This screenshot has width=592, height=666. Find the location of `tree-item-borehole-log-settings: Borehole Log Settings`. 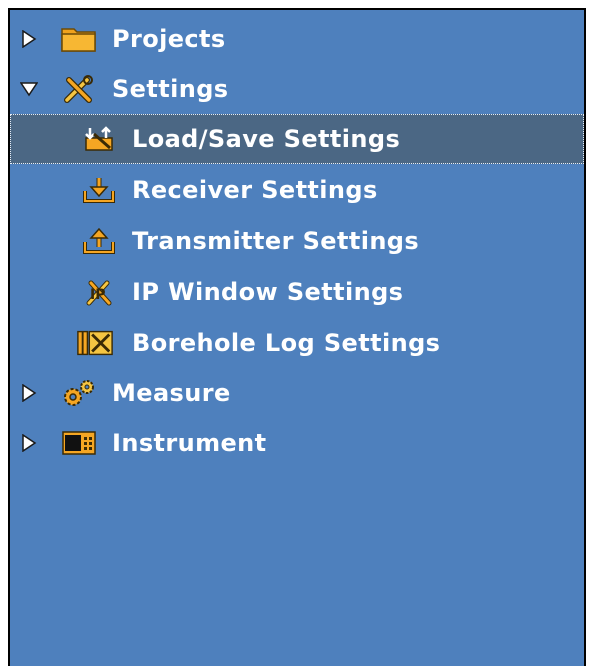

tree-item-borehole-log-settings: Borehole Log Settings is located at coordinates (297, 343).